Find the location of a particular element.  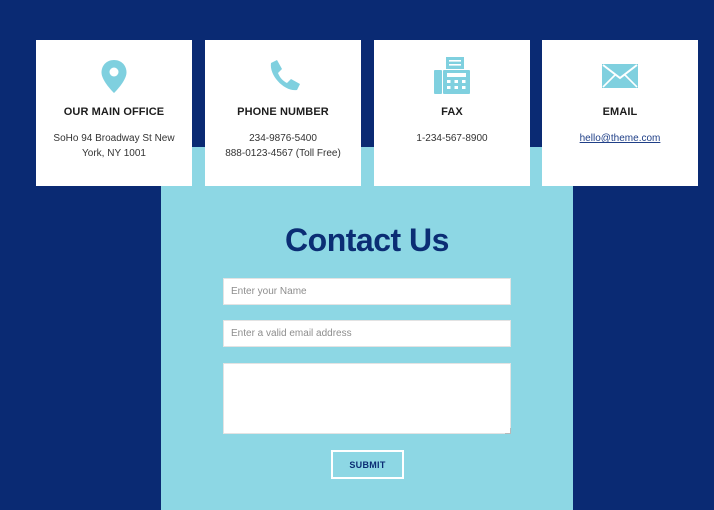

envelope-icon is located at coordinates (620, 76).